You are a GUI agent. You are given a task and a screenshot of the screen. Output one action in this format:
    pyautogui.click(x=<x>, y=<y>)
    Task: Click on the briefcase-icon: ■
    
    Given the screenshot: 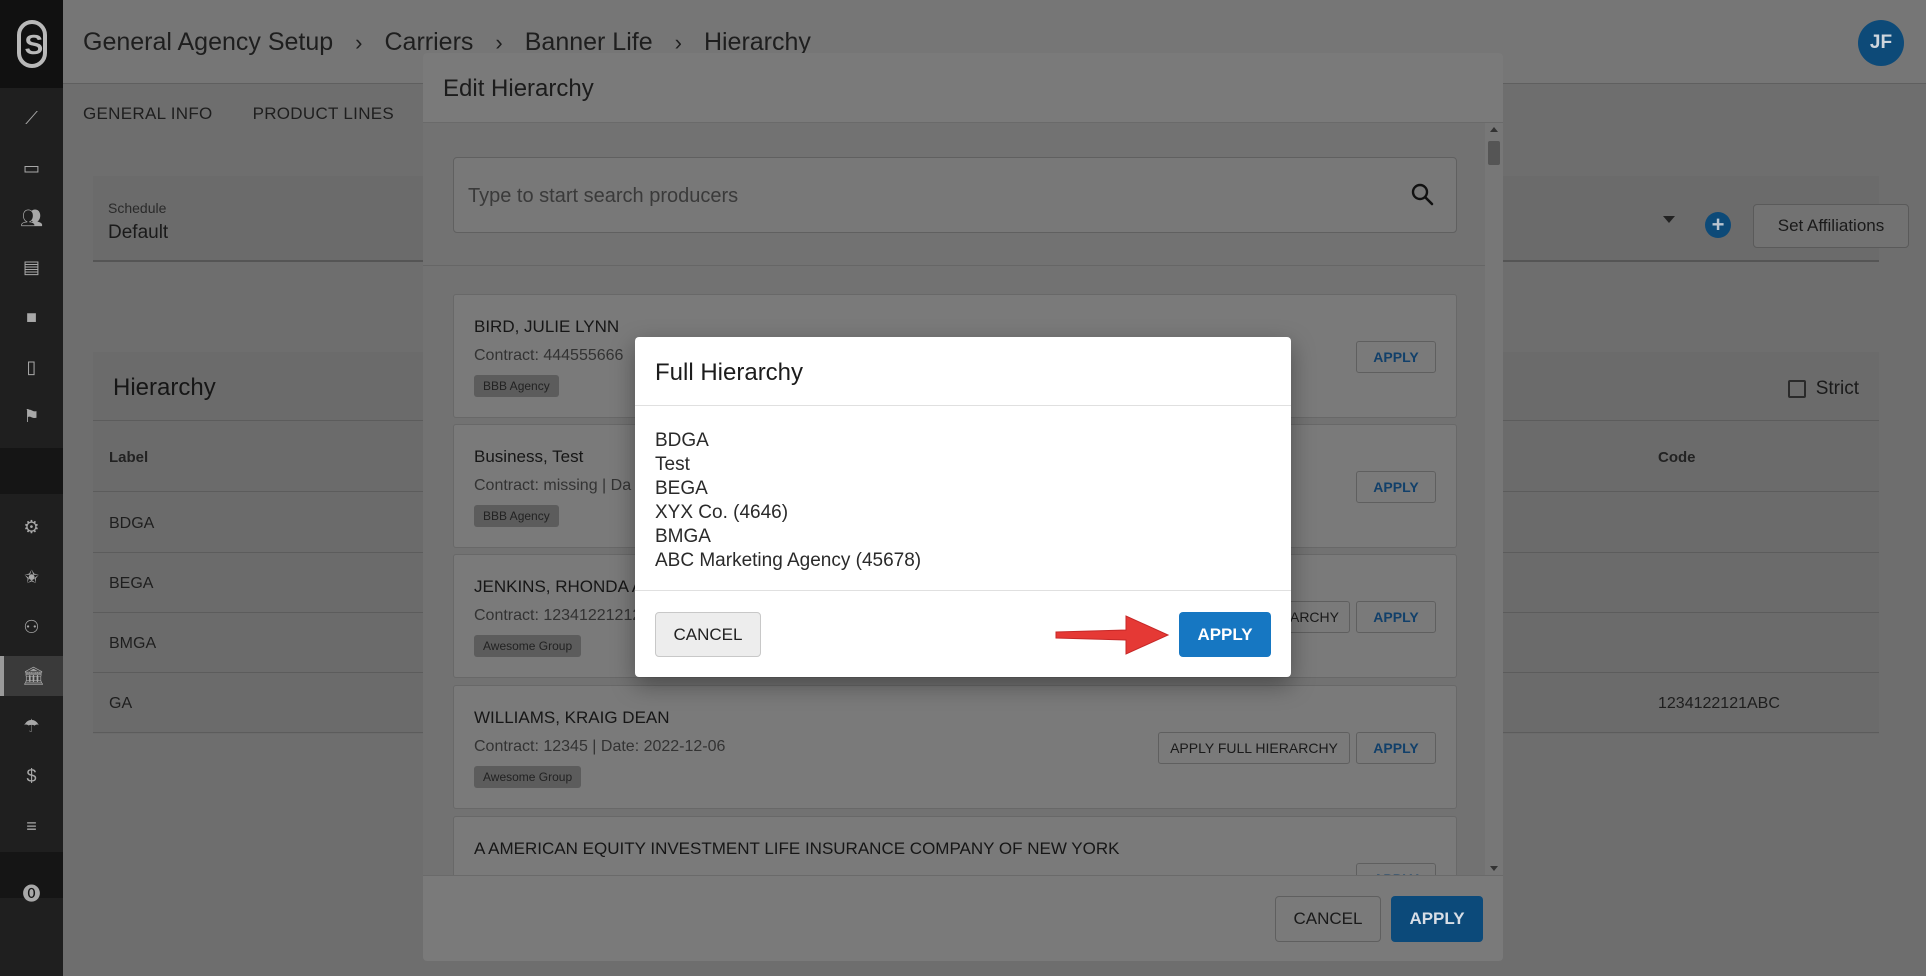 What is the action you would take?
    pyautogui.click(x=31, y=316)
    